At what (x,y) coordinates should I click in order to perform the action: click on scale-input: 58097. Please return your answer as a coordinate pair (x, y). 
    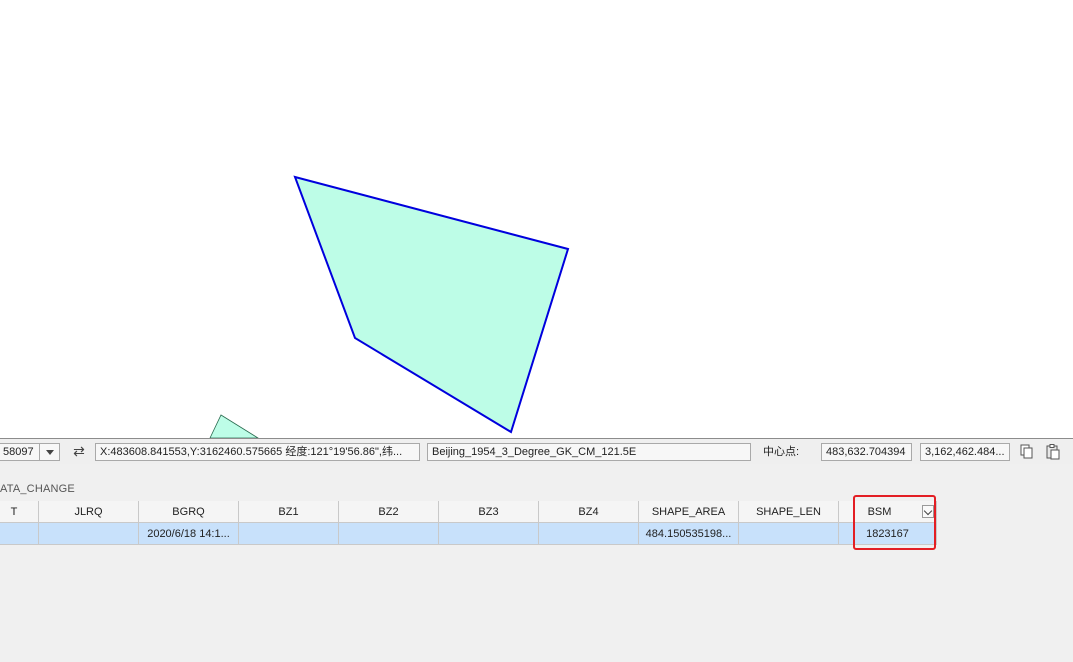
    Looking at the image, I should click on (20, 452).